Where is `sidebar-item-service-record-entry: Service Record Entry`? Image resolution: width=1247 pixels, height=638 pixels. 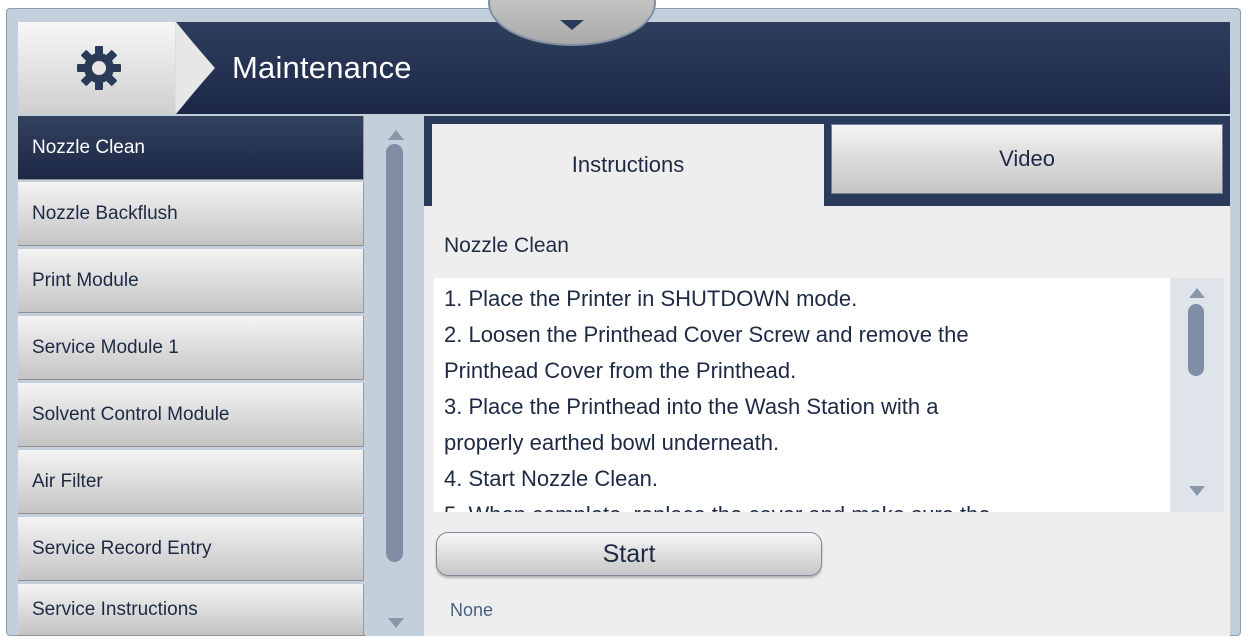 sidebar-item-service-record-entry: Service Record Entry is located at coordinates (191, 549).